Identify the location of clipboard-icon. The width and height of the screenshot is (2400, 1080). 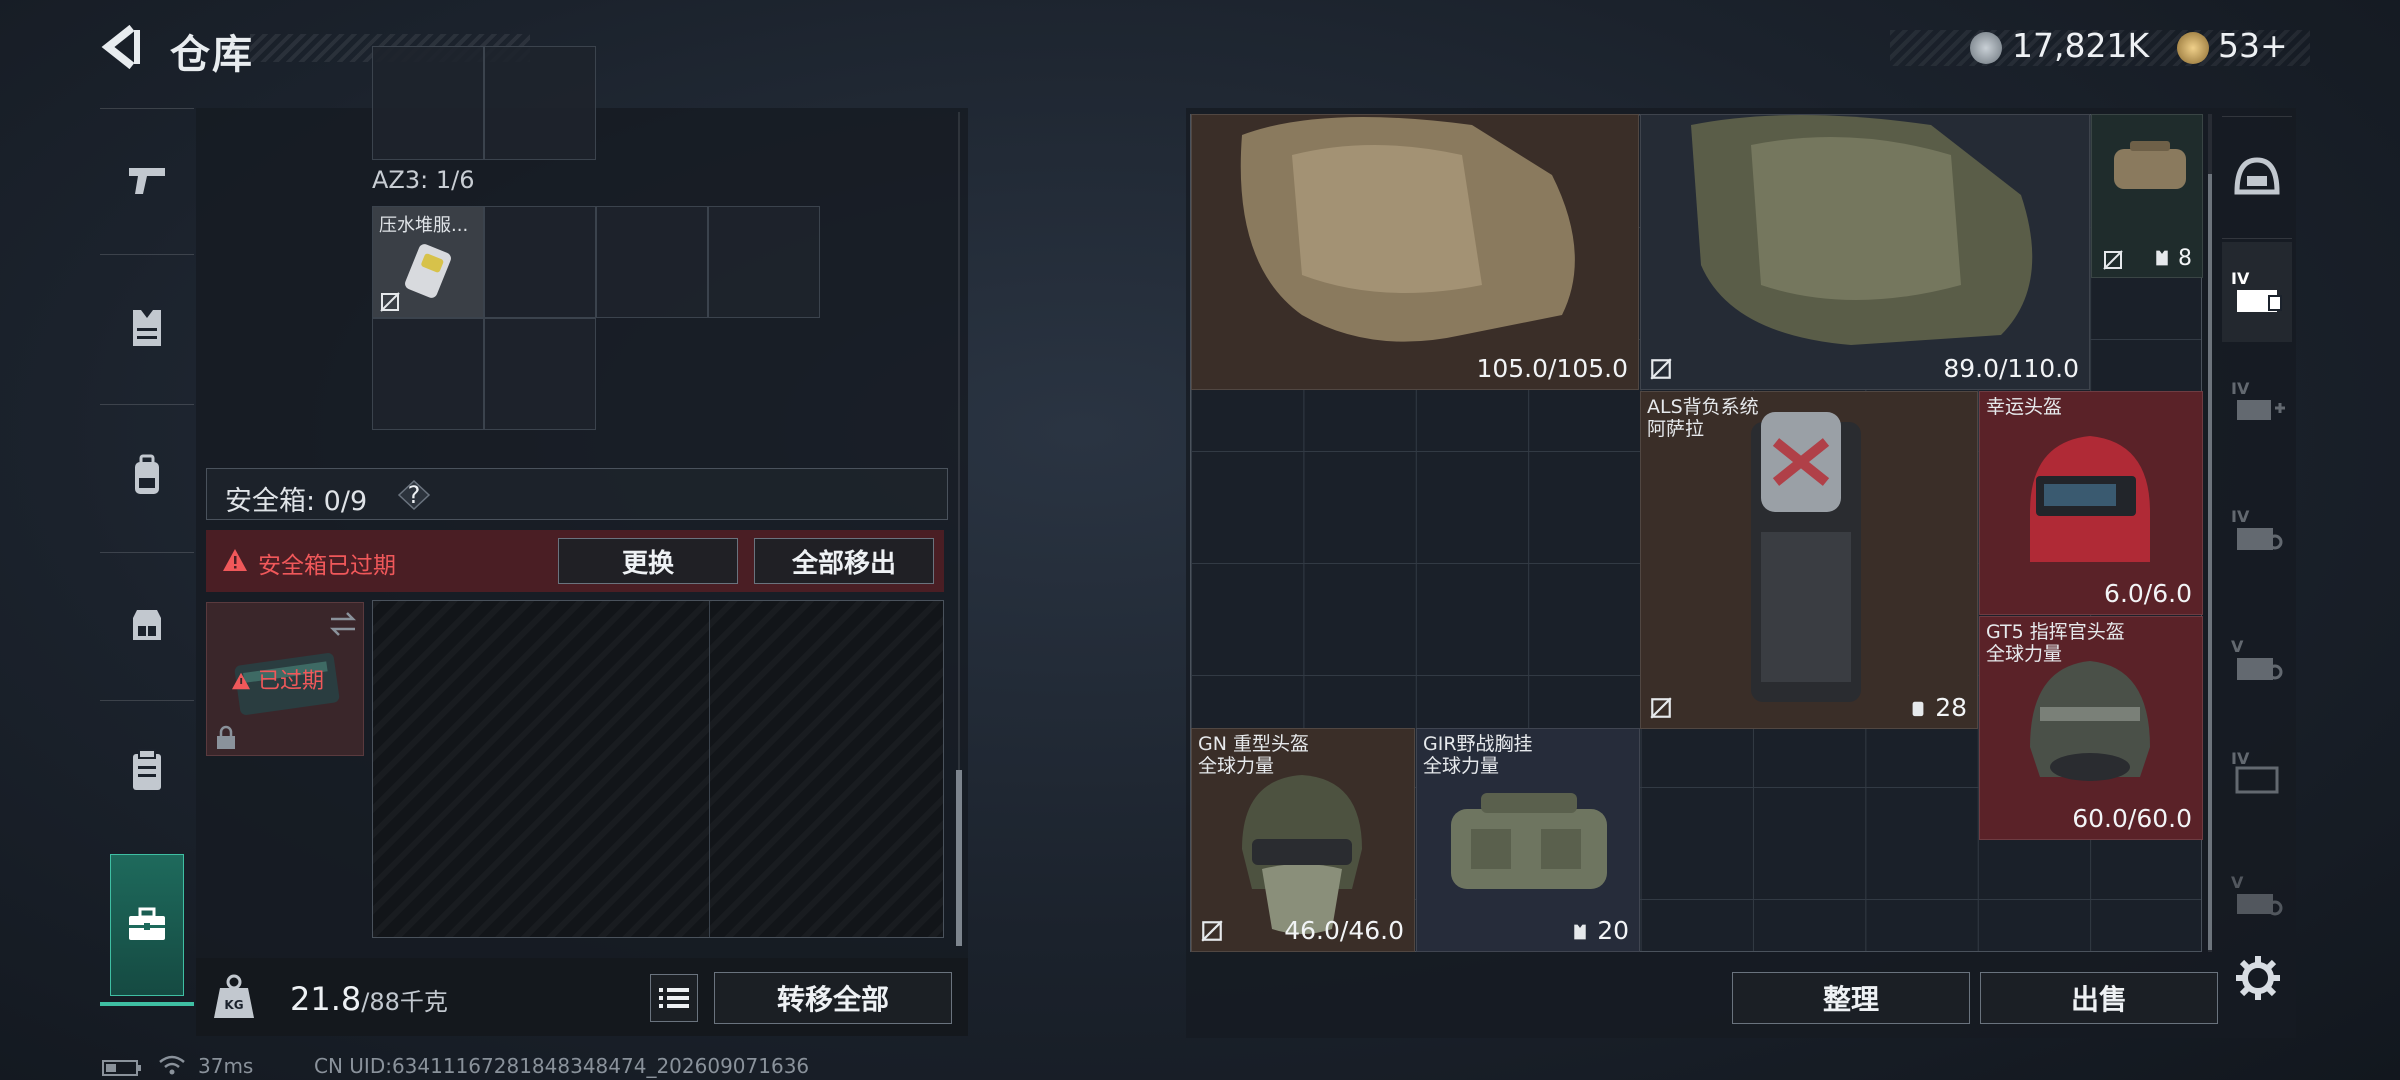
(147, 769).